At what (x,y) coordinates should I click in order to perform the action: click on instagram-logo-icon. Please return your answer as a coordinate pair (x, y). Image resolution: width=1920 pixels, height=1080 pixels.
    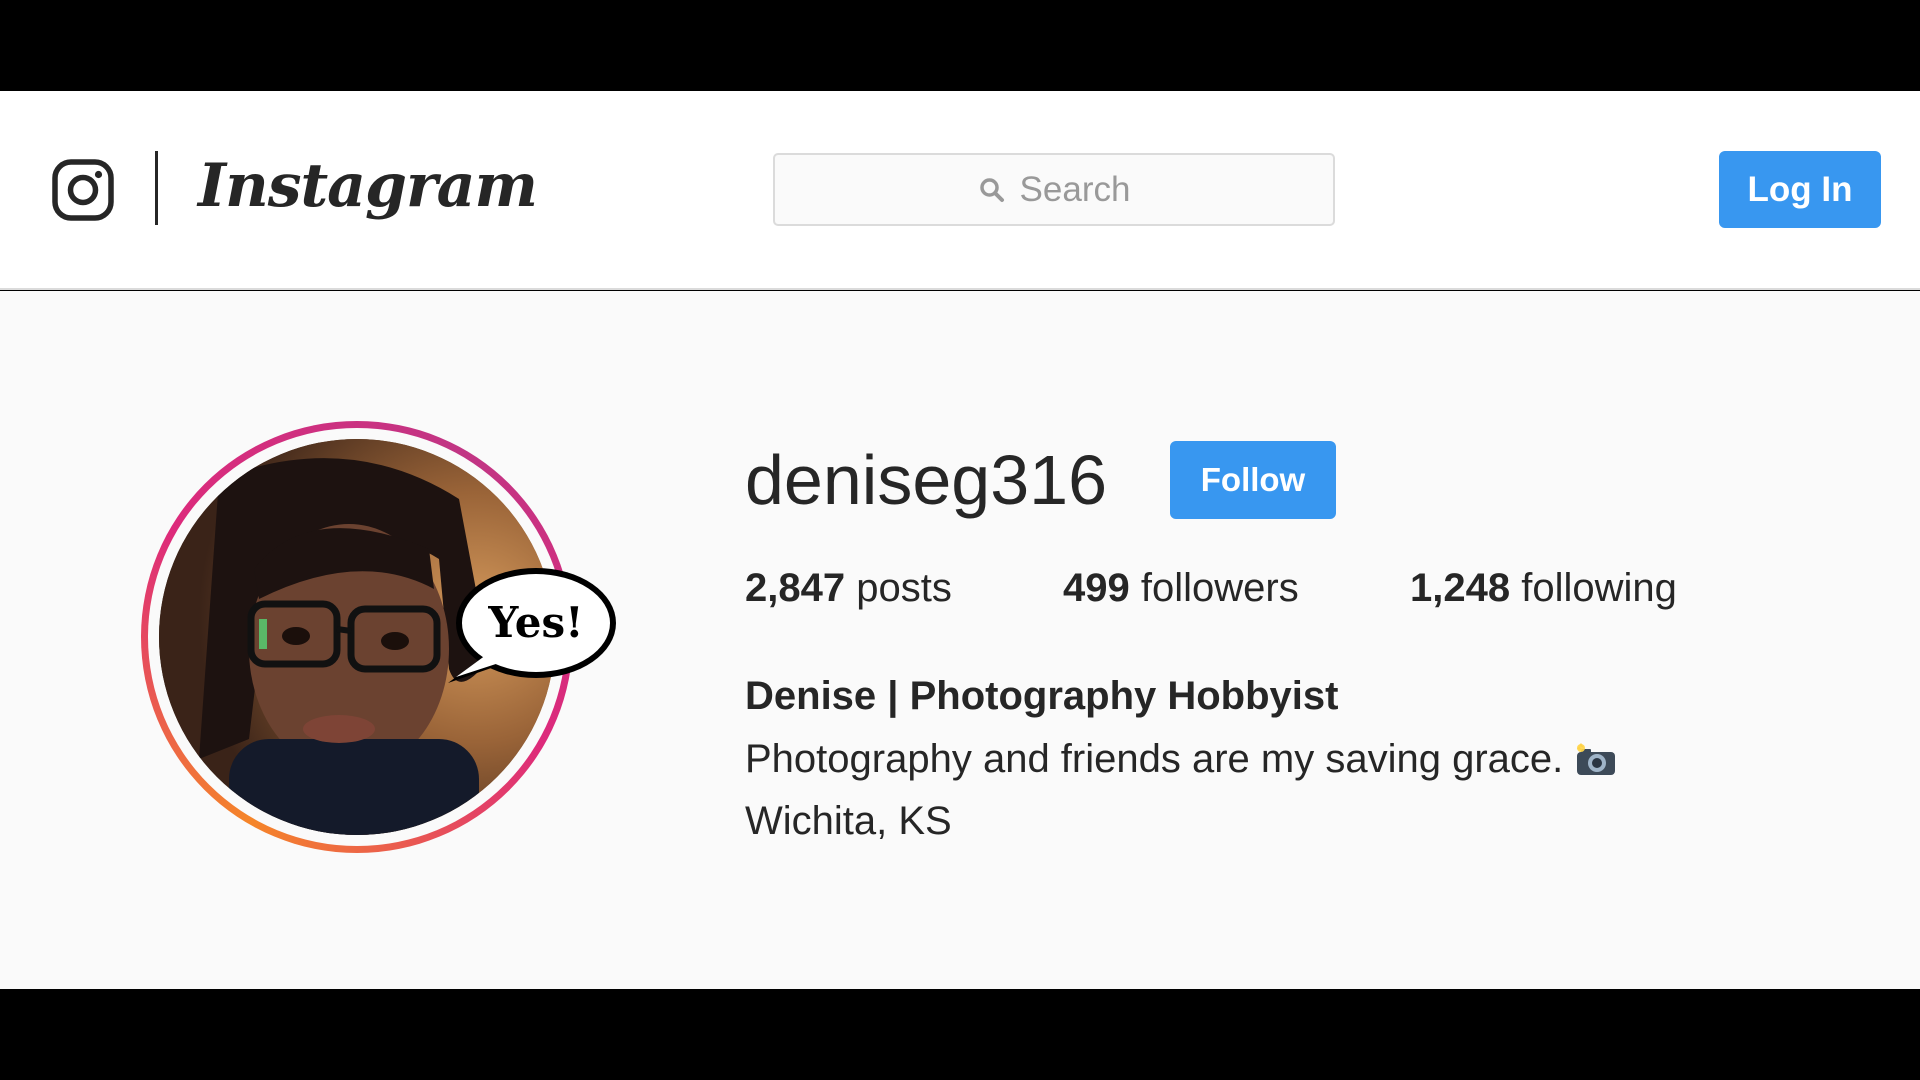
    Looking at the image, I should click on (83, 190).